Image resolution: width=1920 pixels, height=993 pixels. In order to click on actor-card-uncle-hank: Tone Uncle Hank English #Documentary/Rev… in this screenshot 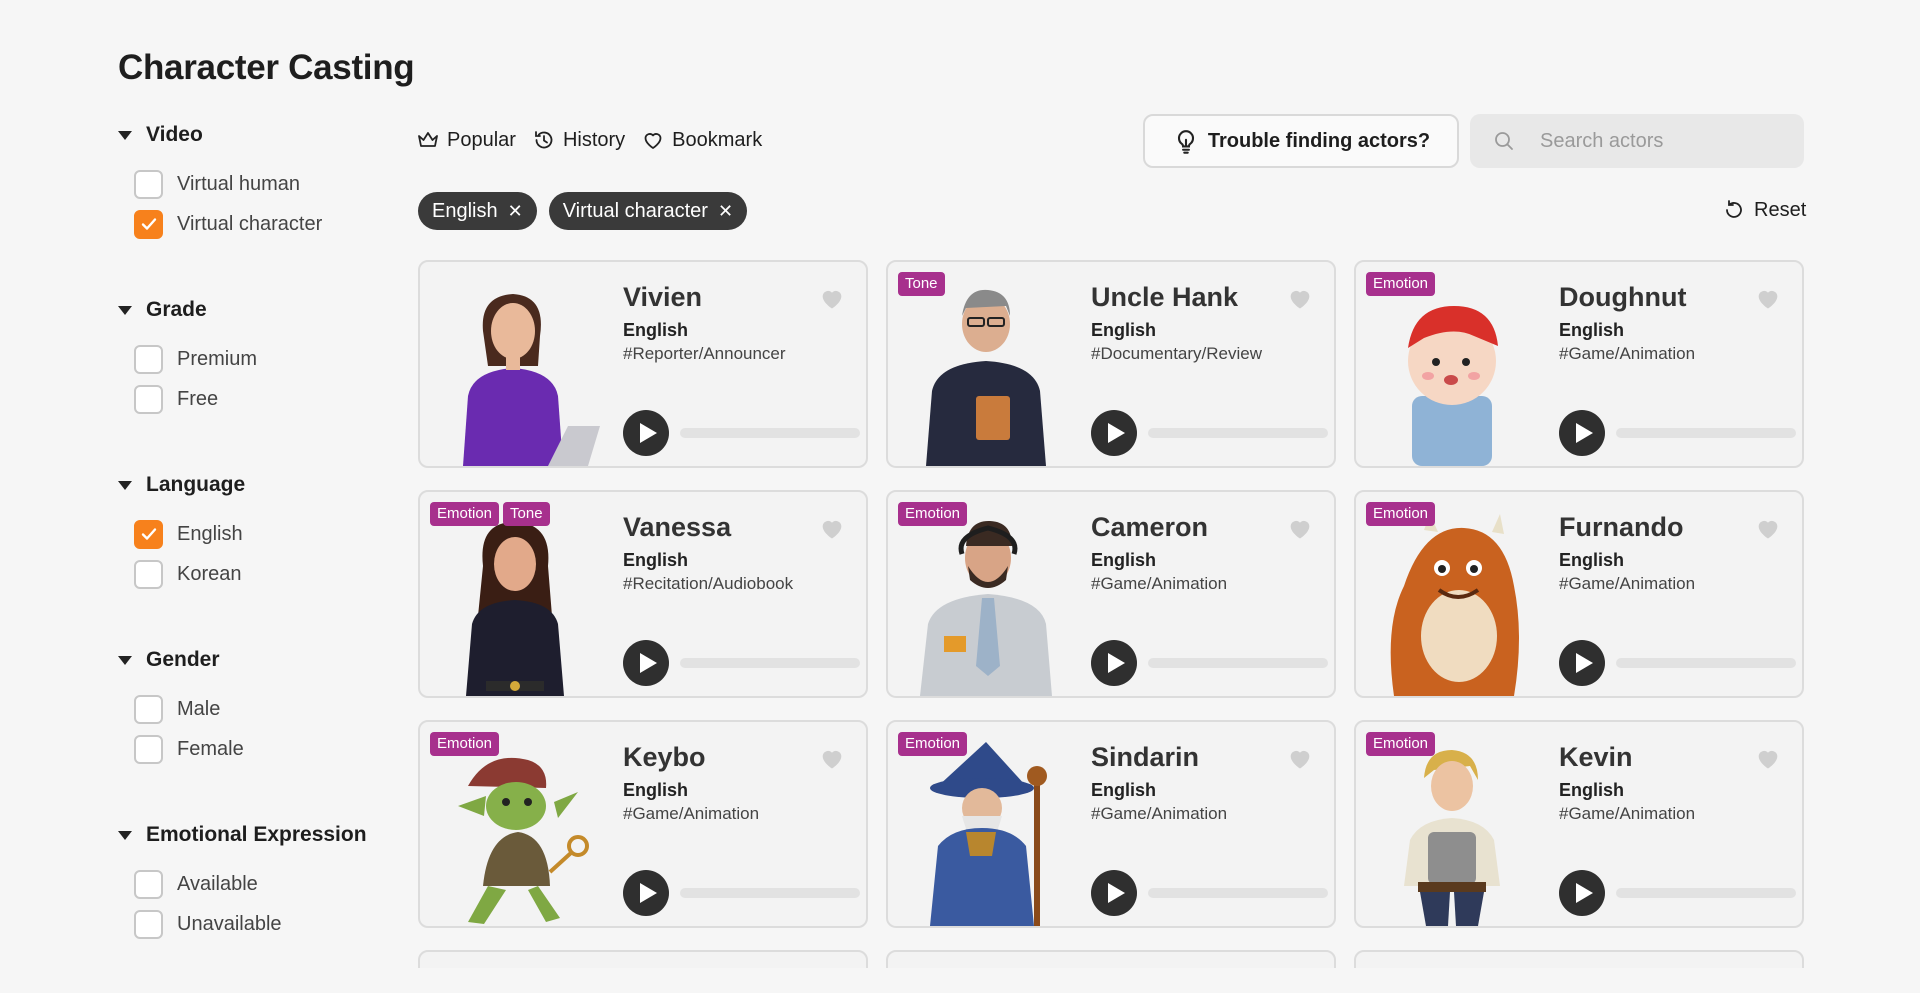, I will do `click(1111, 364)`.